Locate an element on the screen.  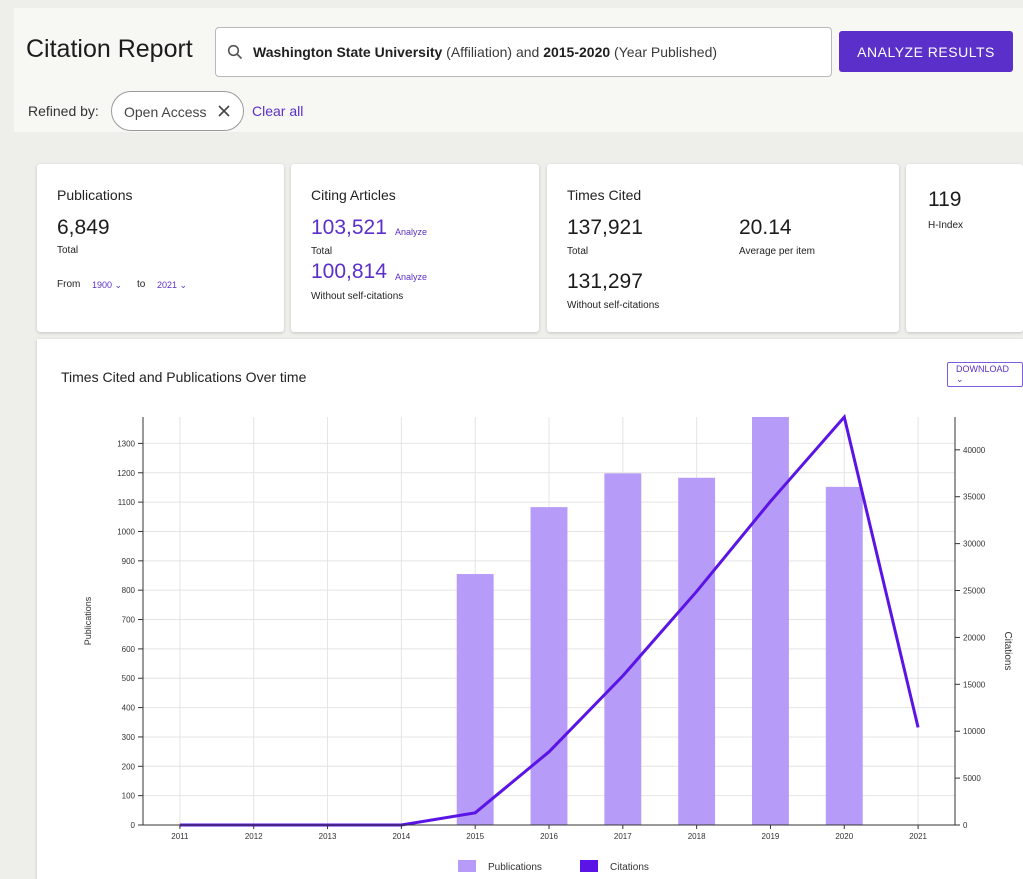
to-label: to is located at coordinates (141, 284).